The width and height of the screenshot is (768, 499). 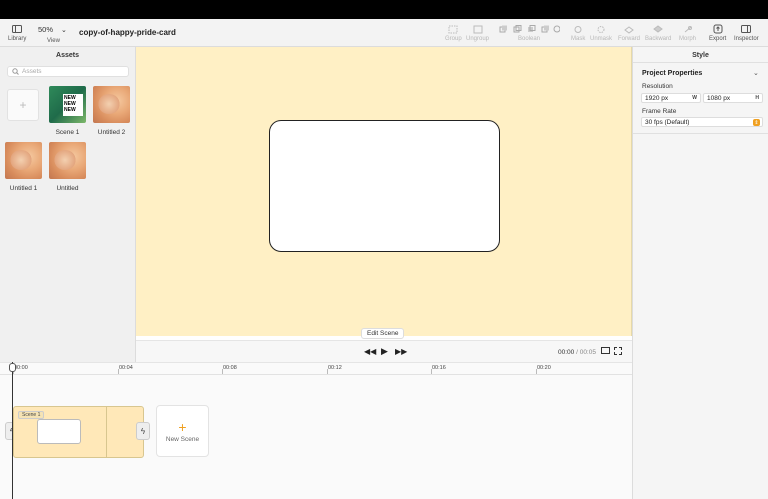 What do you see at coordinates (566, 352) in the screenshot?
I see `current-time: 00:00` at bounding box center [566, 352].